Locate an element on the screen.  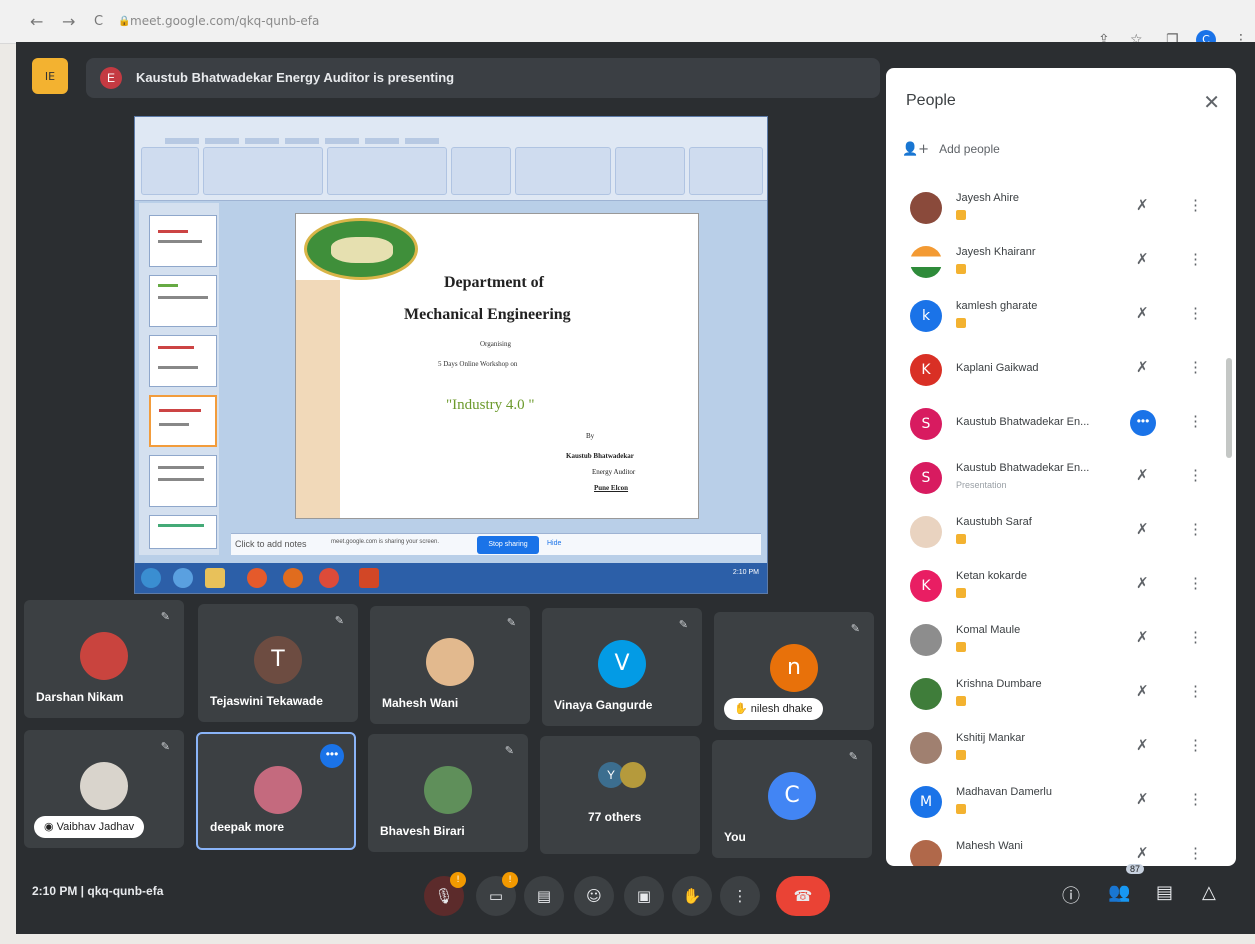
list-item: Kshitij Mankar ✗ ⋮ is located at coordinates (1061, 749).